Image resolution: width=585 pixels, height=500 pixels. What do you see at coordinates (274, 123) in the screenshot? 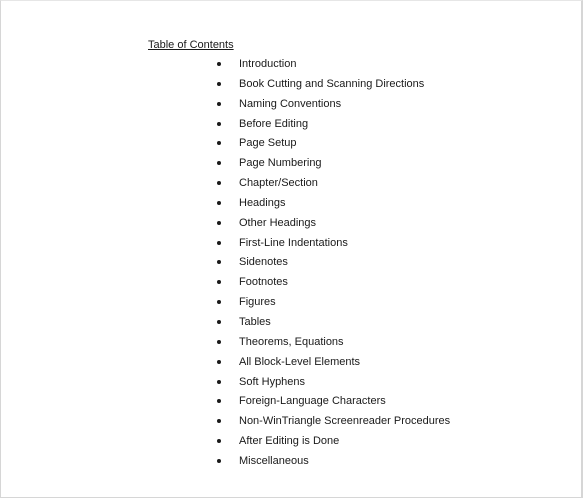
I see `toc-item-label: Before Editing` at bounding box center [274, 123].